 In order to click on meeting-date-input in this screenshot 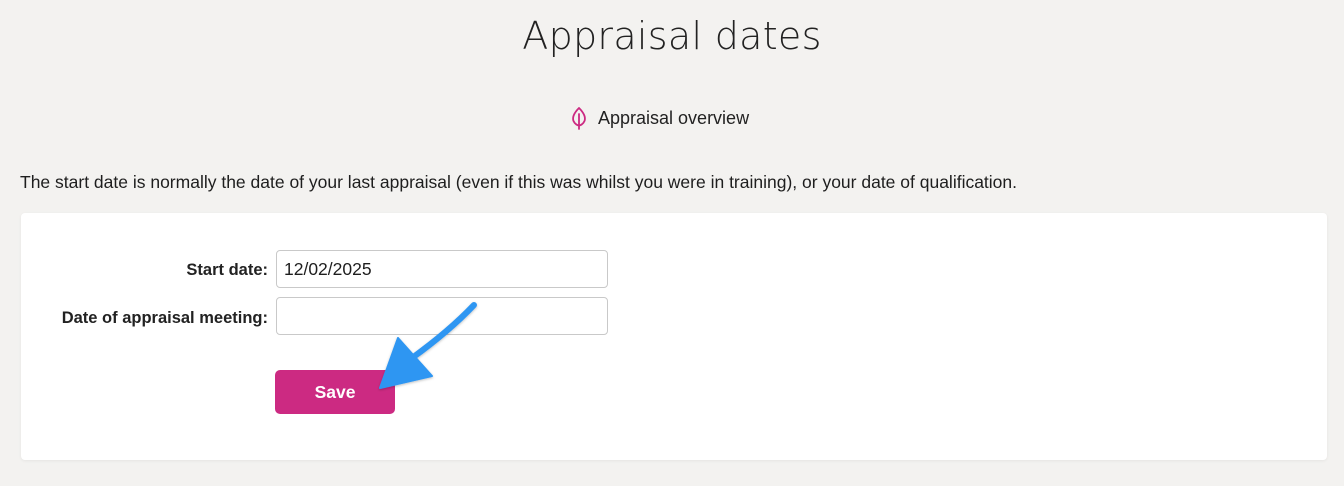, I will do `click(442, 316)`.